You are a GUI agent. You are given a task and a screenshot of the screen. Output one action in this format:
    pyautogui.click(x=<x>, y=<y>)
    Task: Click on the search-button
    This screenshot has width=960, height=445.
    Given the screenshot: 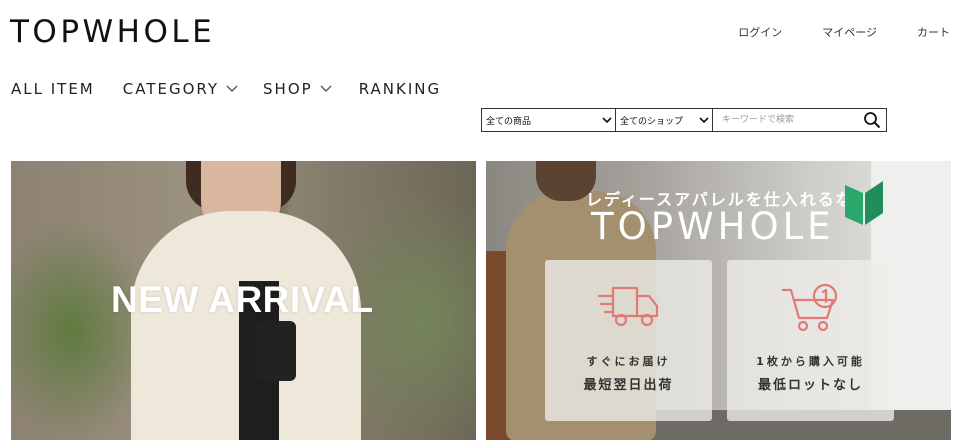 What is the action you would take?
    pyautogui.click(x=872, y=120)
    